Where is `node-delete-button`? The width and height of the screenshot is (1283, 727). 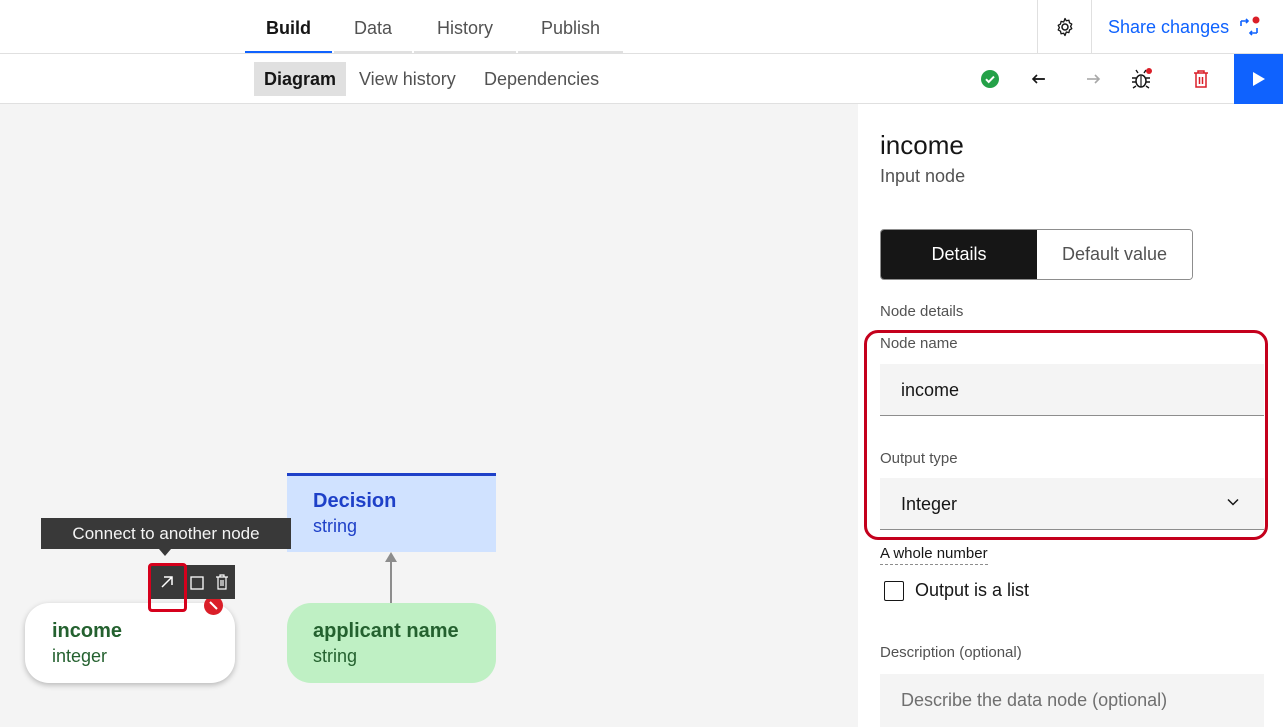
node-delete-button is located at coordinates (222, 582).